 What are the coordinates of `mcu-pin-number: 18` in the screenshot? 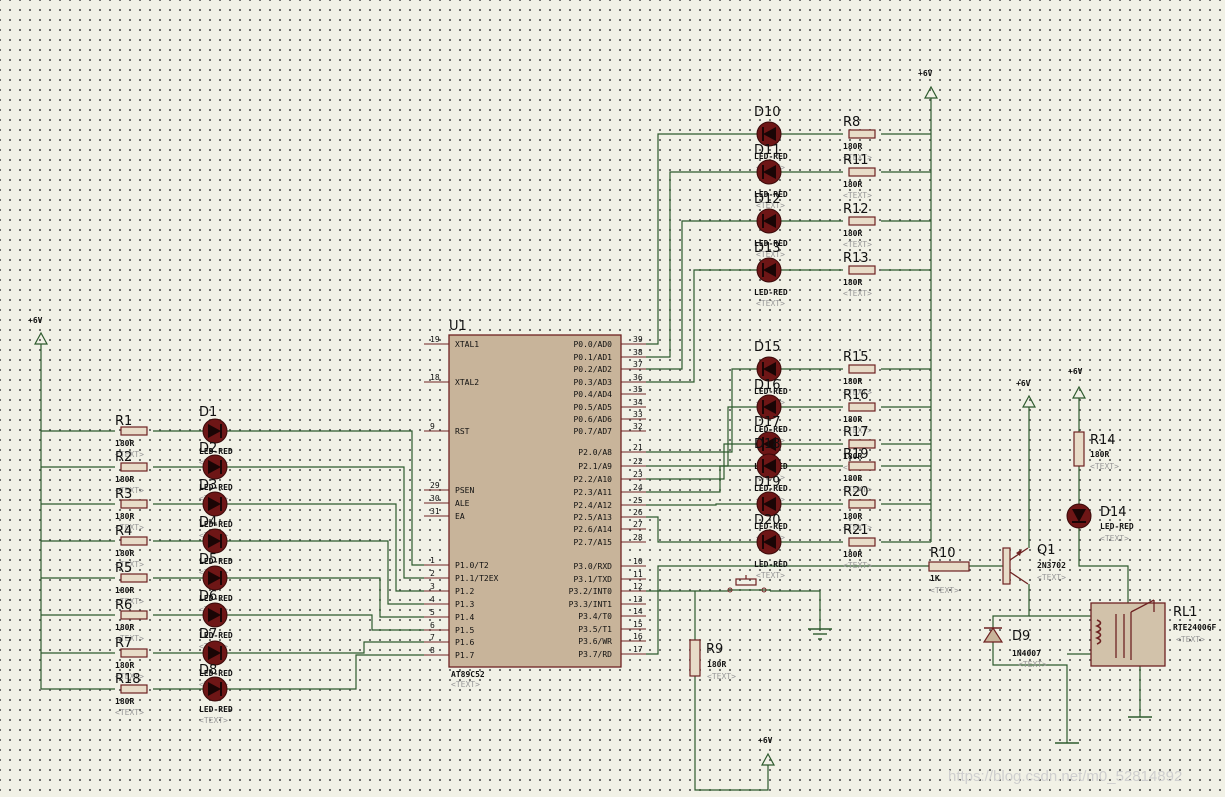 It's located at (435, 377).